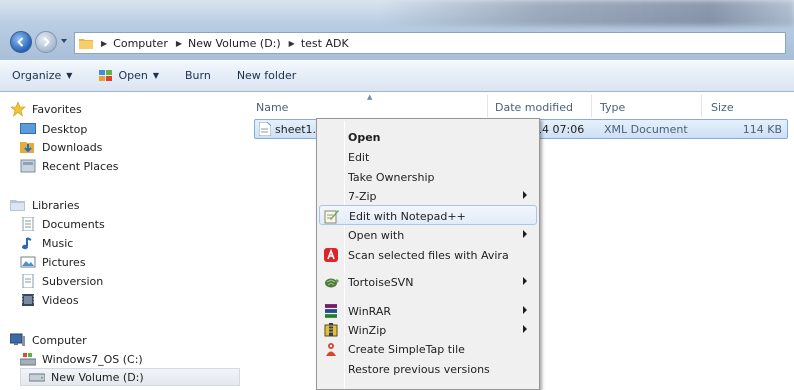  I want to click on nav-music: Music, so click(46, 243).